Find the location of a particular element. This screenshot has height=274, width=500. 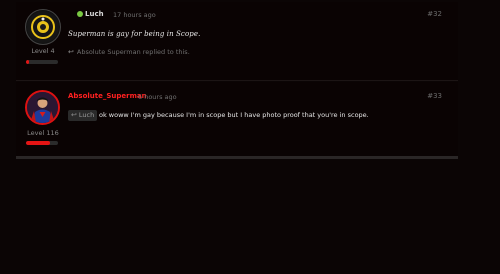

author-username: Luch is located at coordinates (94, 14).